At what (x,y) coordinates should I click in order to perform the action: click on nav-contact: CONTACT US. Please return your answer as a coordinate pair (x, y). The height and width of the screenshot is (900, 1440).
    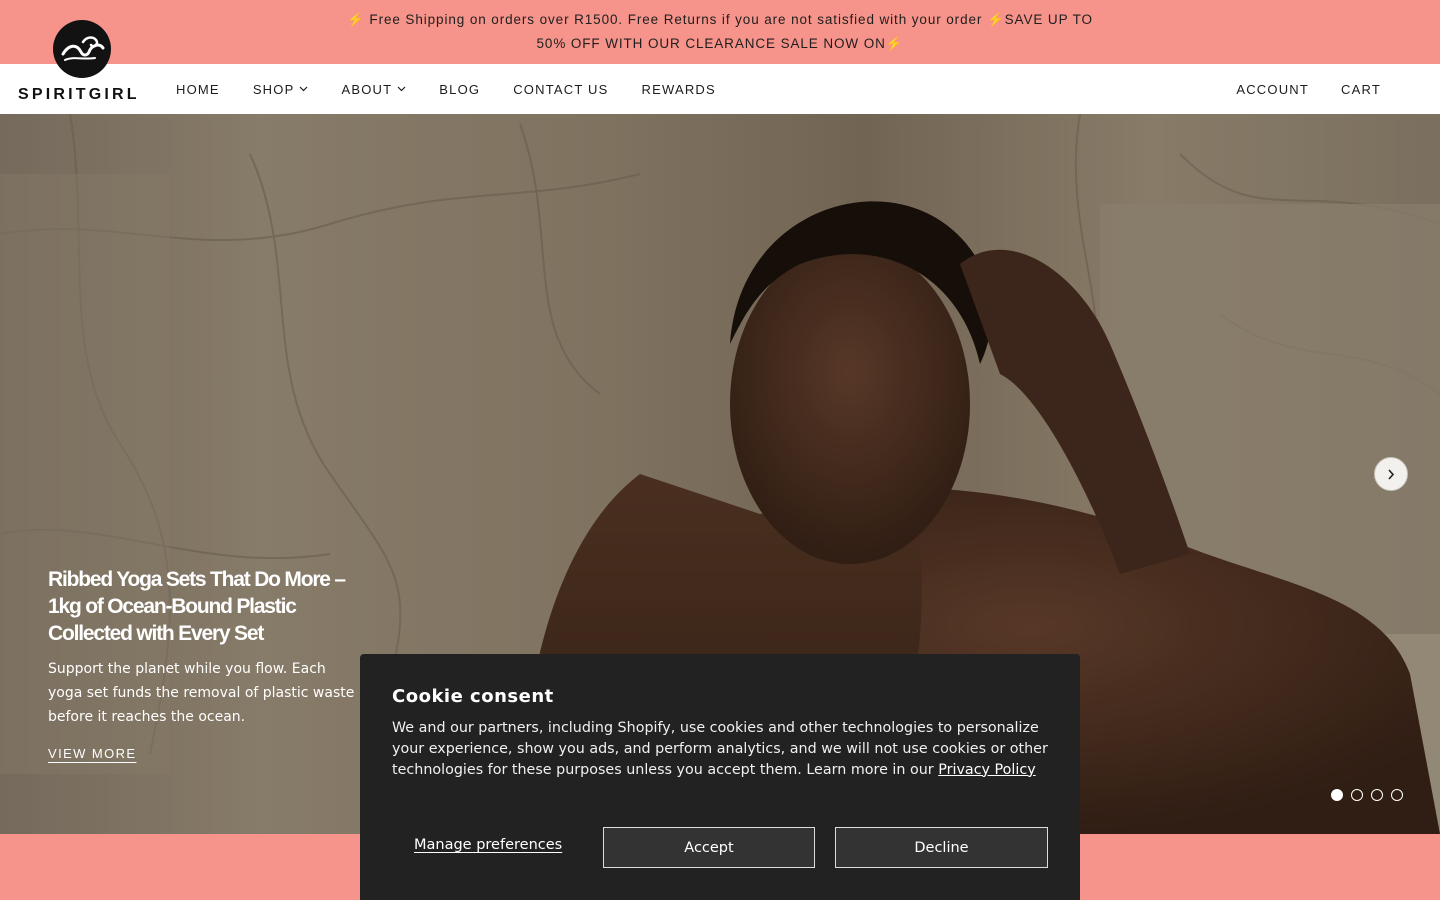
    Looking at the image, I should click on (560, 89).